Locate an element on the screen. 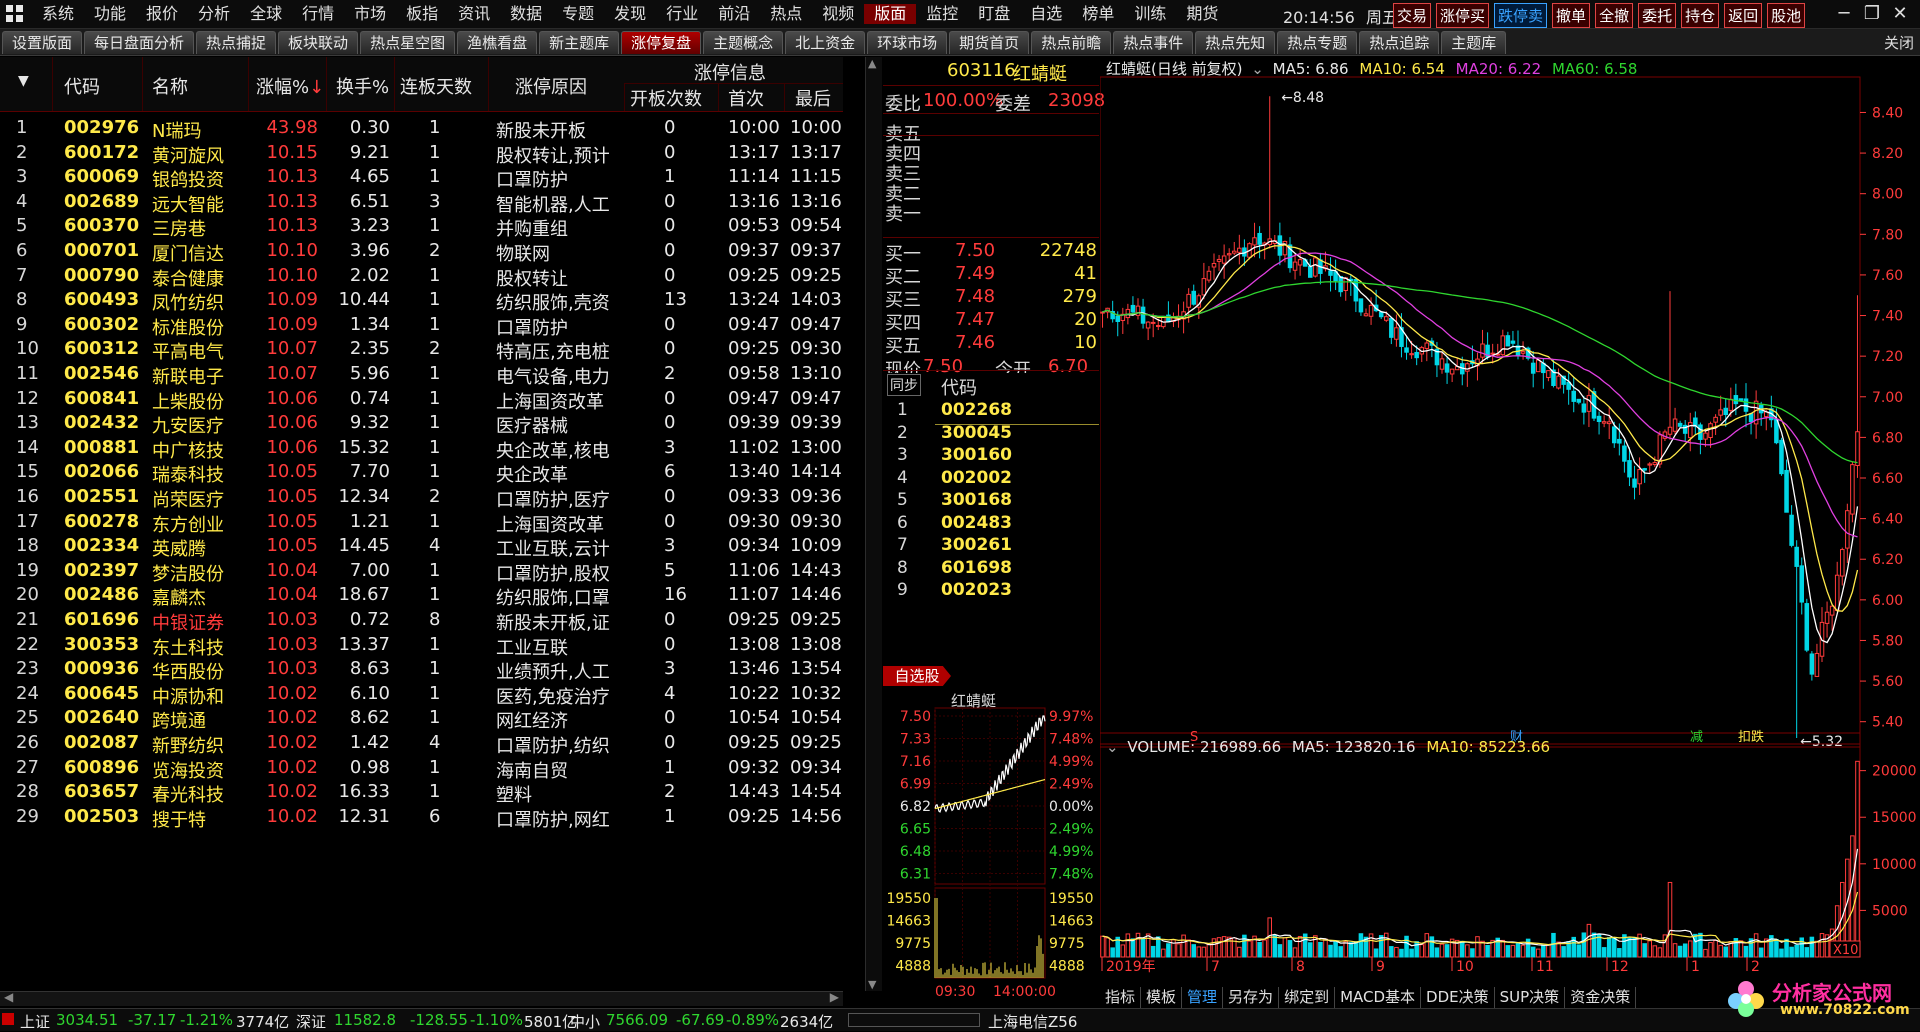 This screenshot has height=1032, width=1920. zx-label: 中小 is located at coordinates (585, 1021).